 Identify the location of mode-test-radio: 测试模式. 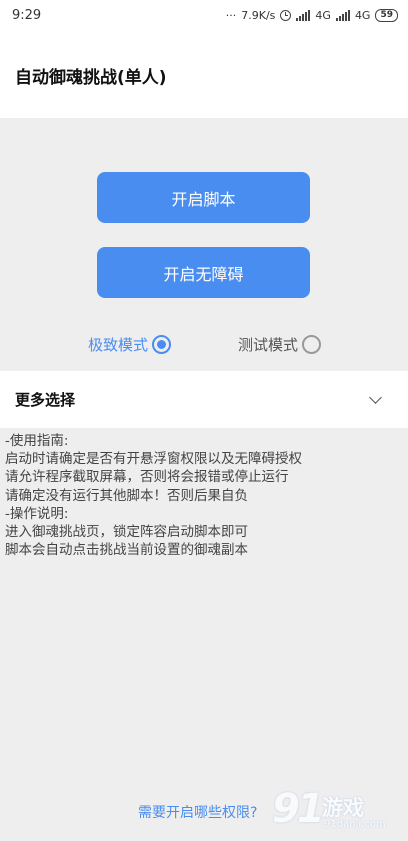
(280, 344).